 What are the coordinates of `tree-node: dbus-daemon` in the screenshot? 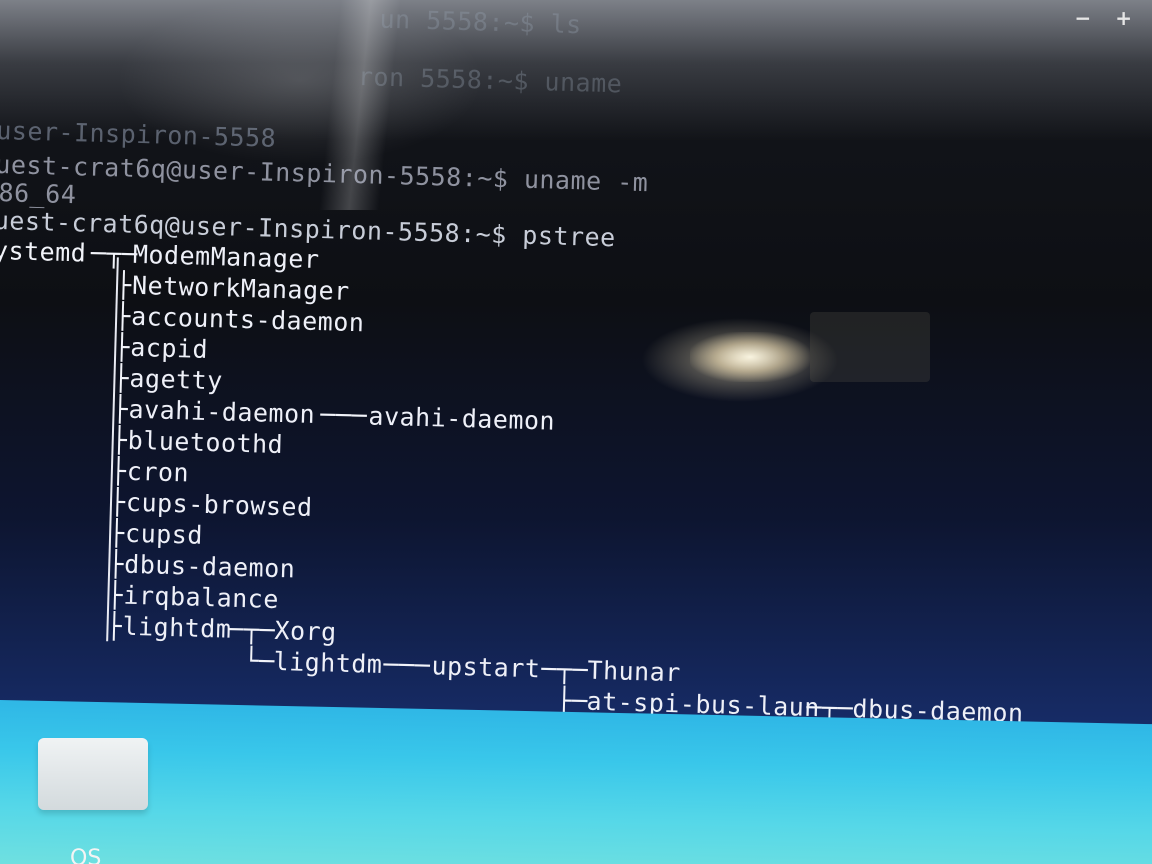 It's located at (209, 566).